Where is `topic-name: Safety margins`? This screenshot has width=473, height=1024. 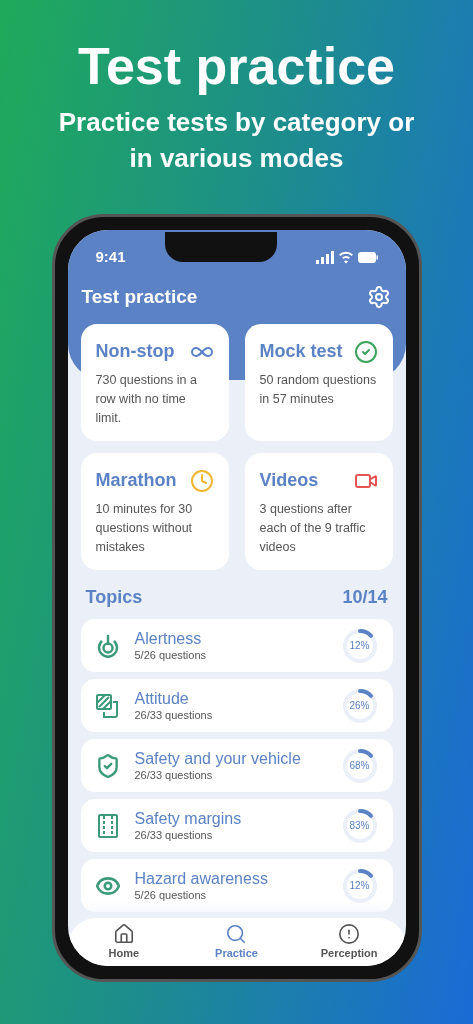 topic-name: Safety margins is located at coordinates (188, 818).